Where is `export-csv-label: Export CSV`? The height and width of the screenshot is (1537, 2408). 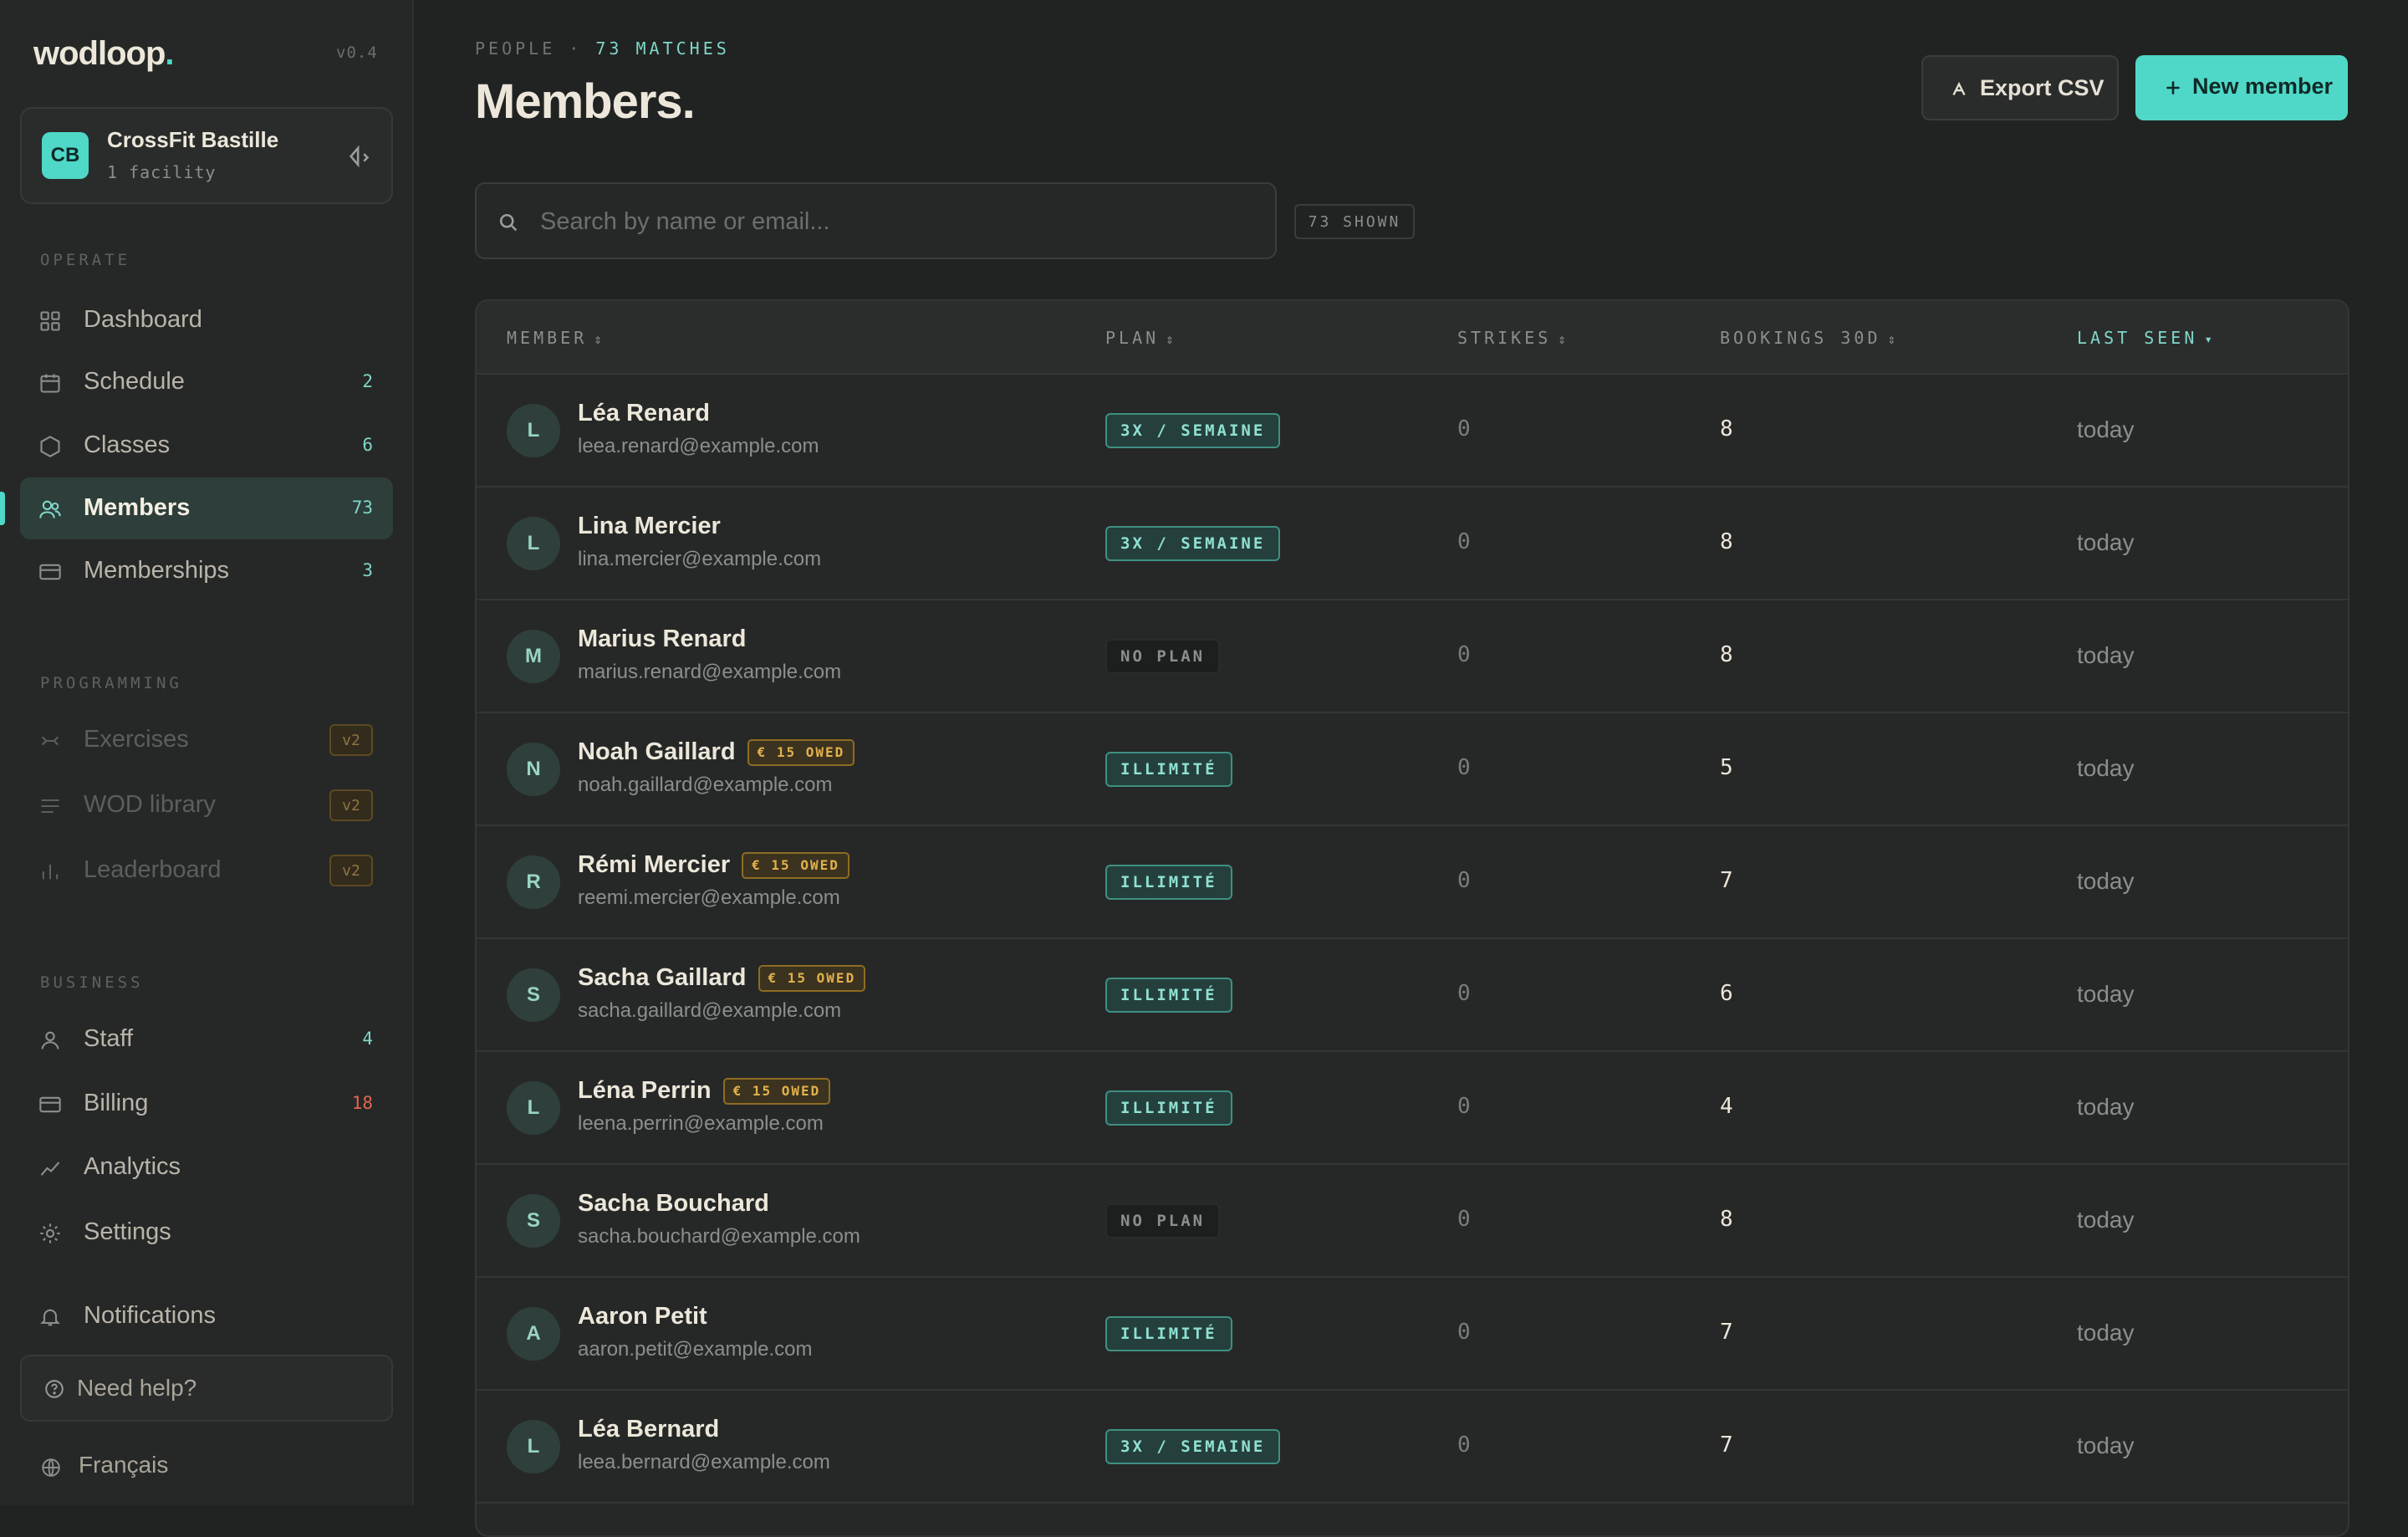
export-csv-label: Export CSV is located at coordinates (2042, 87).